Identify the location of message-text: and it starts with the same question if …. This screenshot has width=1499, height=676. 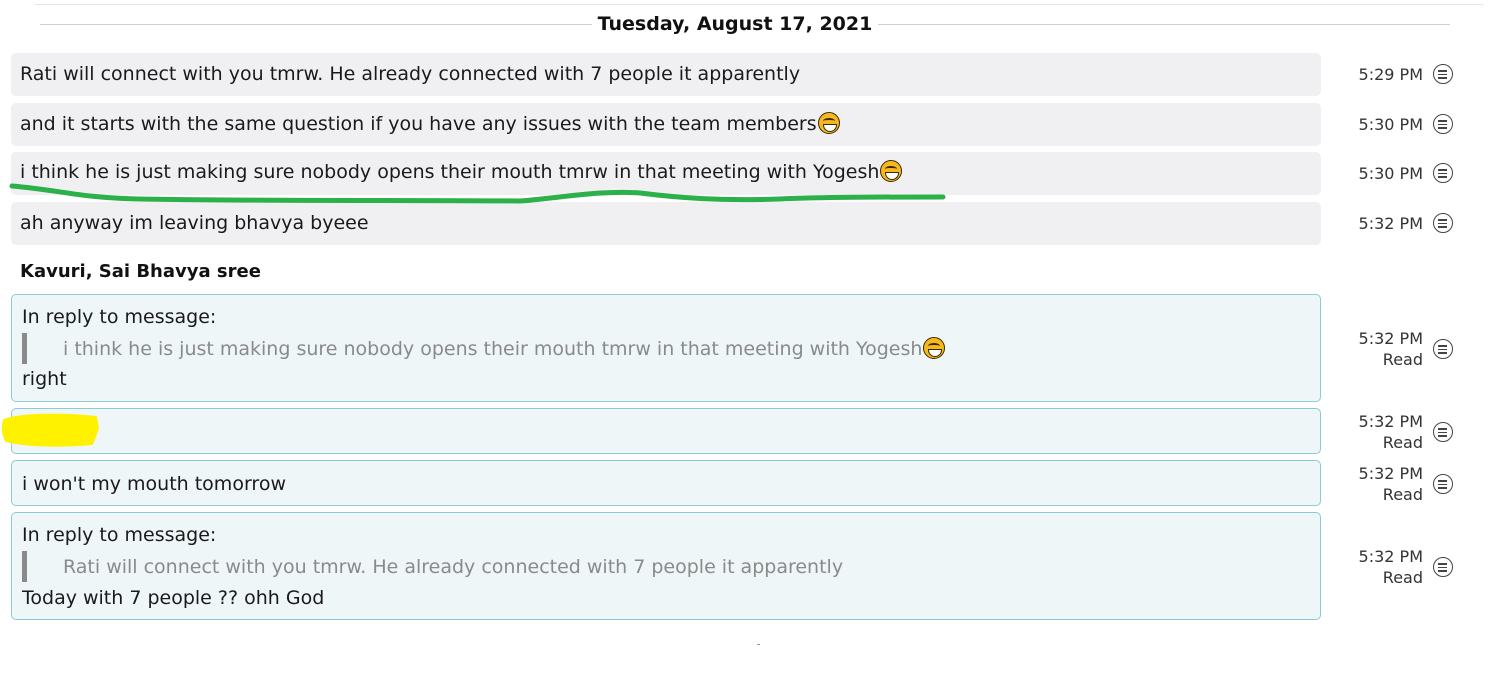
(418, 124).